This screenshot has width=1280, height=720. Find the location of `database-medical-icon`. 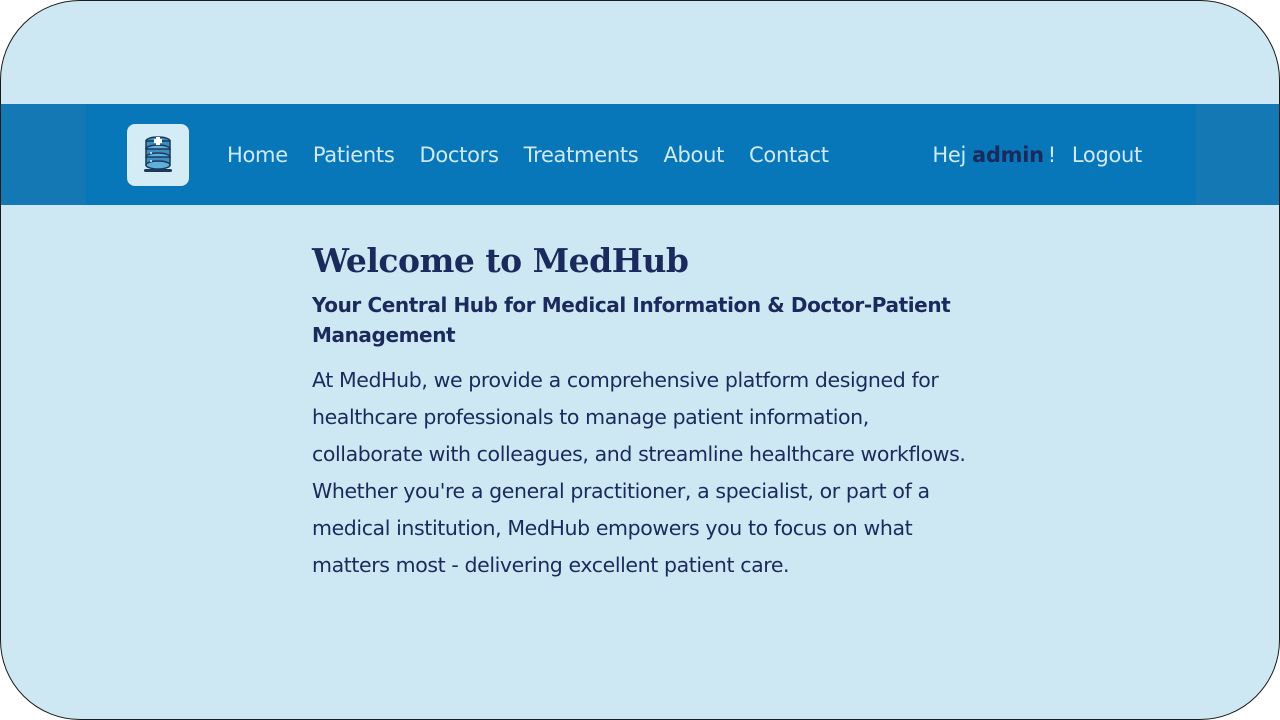

database-medical-icon is located at coordinates (158, 154).